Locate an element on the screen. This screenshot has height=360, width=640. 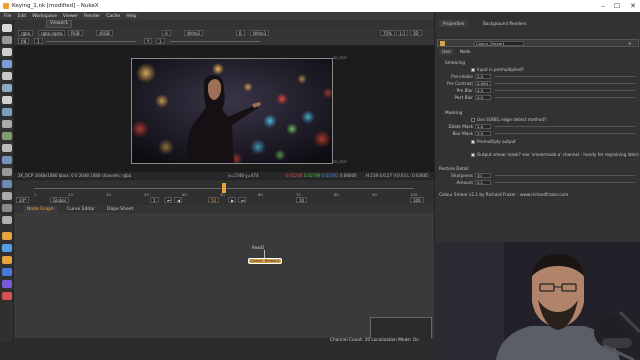
tab-dope-sheet: Dope Sheet is located at coordinates (120, 209).